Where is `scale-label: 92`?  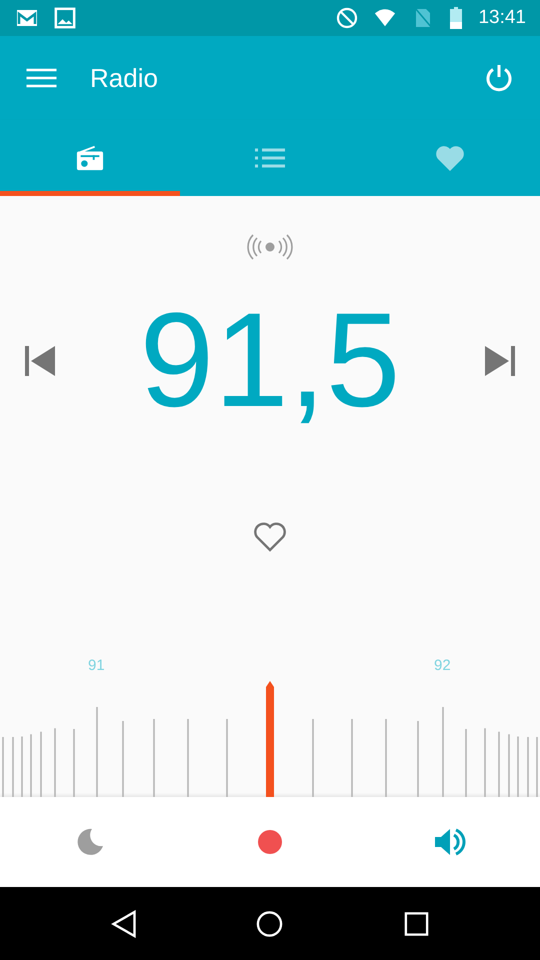
scale-label: 92 is located at coordinates (442, 665).